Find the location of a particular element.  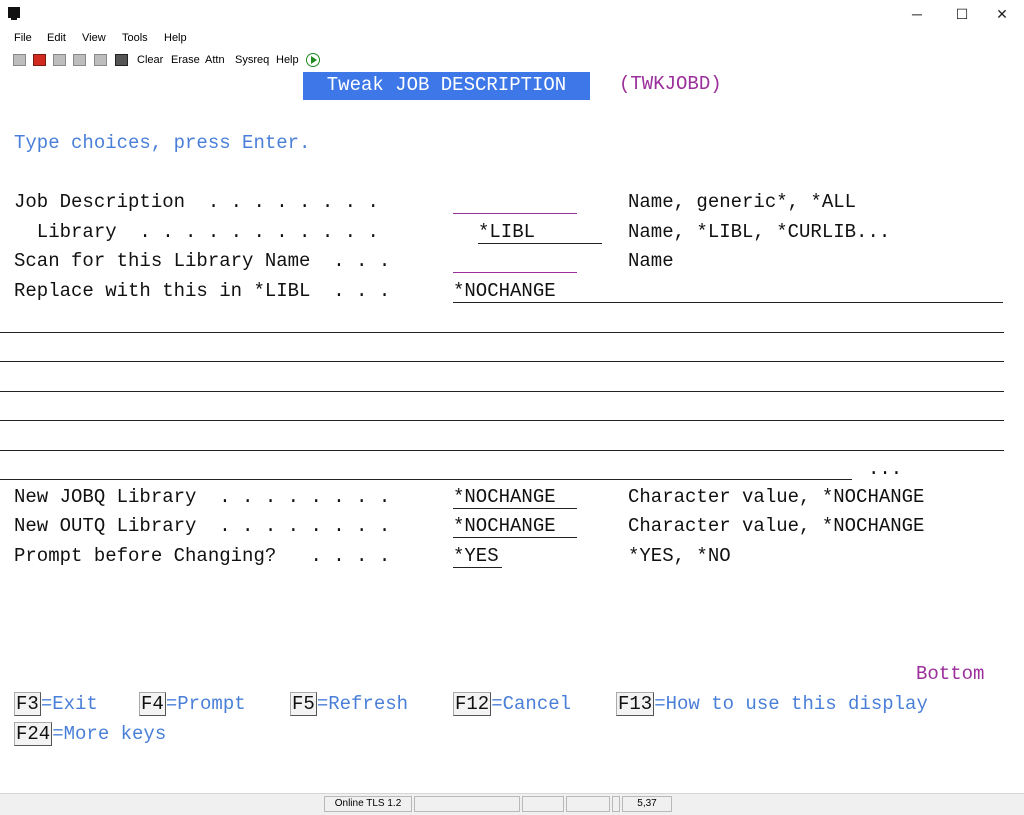

close-button: ✕ is located at coordinates (1001, 15).